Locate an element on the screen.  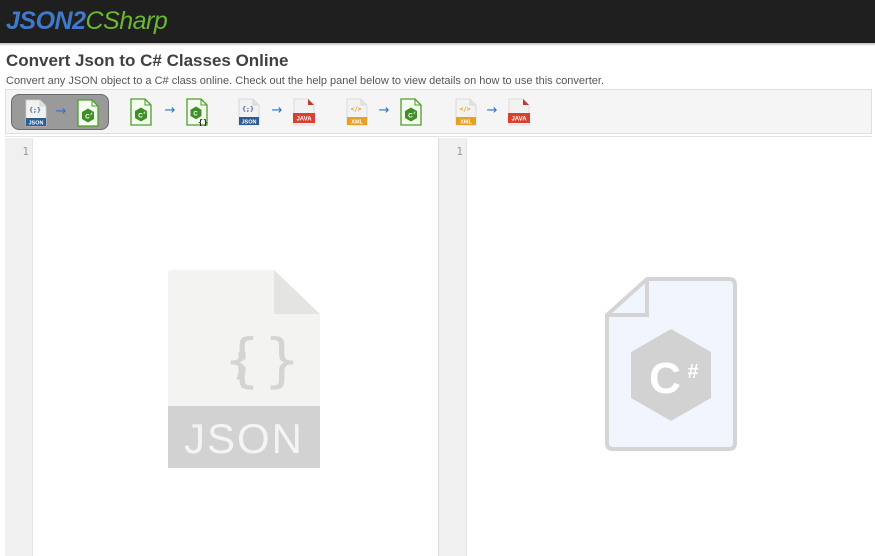
json-file-icon: { ; } JSON is located at coordinates (244, 369).